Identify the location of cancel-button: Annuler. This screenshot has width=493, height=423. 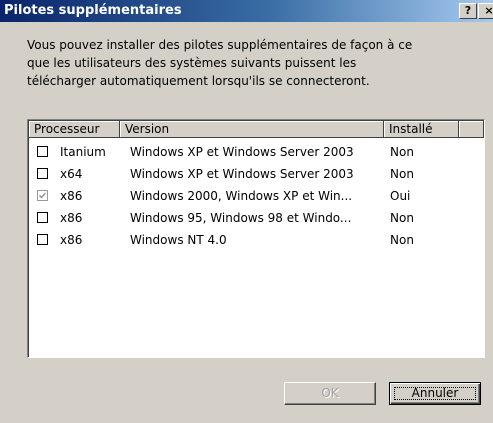
(435, 393).